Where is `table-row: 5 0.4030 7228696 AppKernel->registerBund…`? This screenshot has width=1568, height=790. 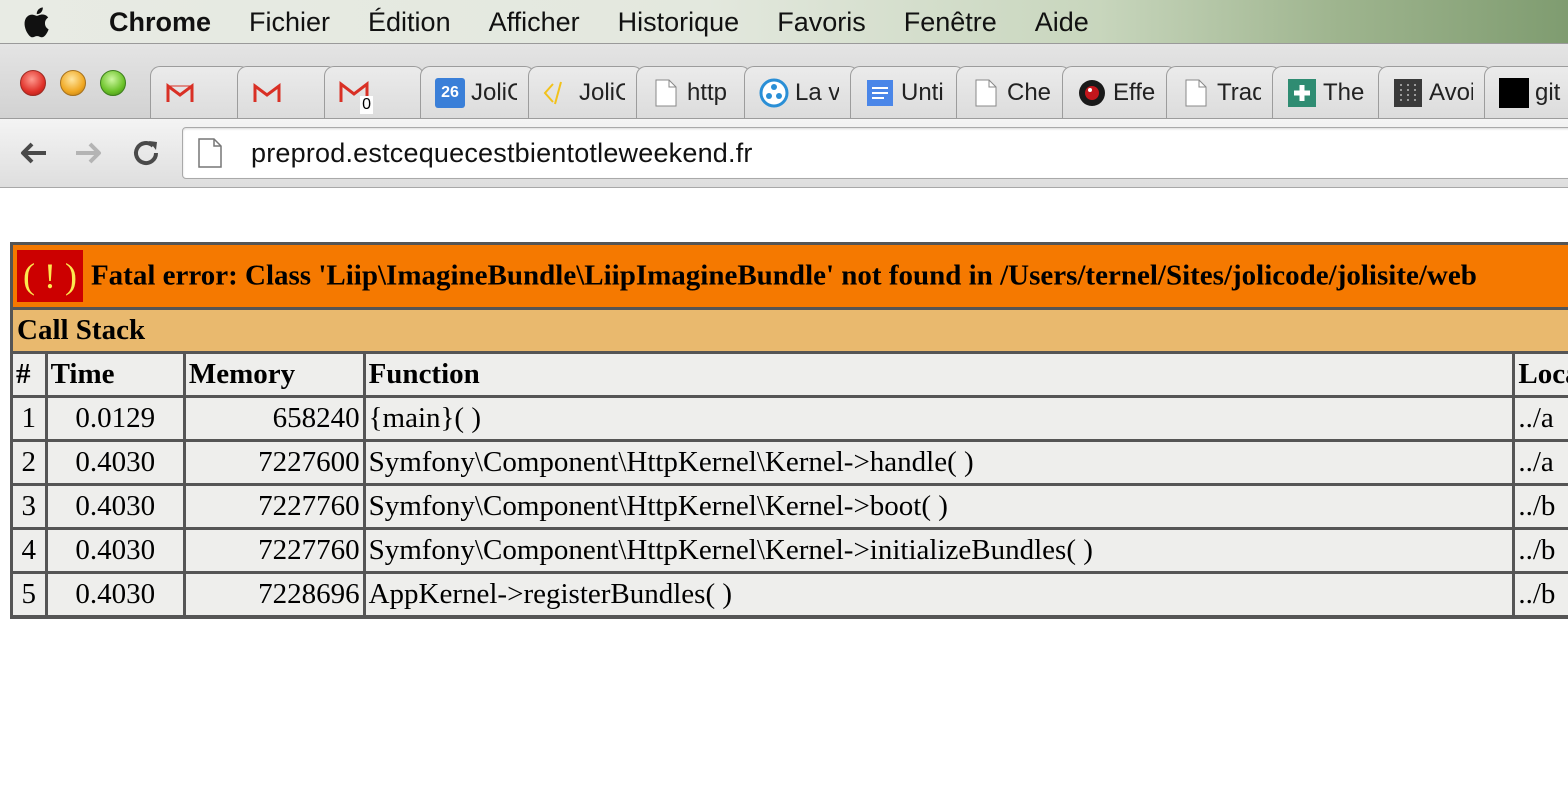 table-row: 5 0.4030 7228696 AppKernel->registerBund… is located at coordinates (790, 595).